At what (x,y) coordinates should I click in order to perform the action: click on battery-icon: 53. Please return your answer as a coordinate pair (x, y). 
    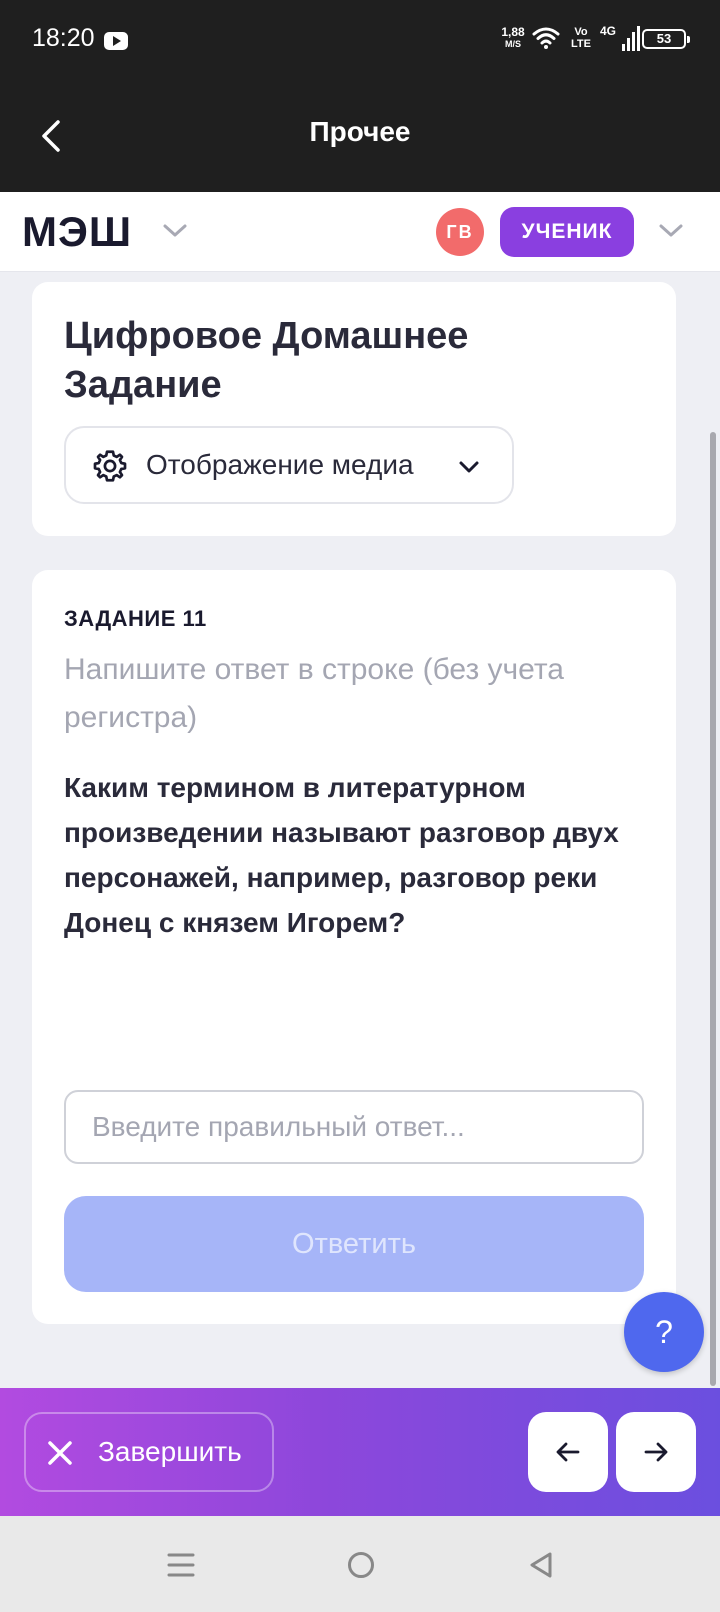
    Looking at the image, I should click on (666, 39).